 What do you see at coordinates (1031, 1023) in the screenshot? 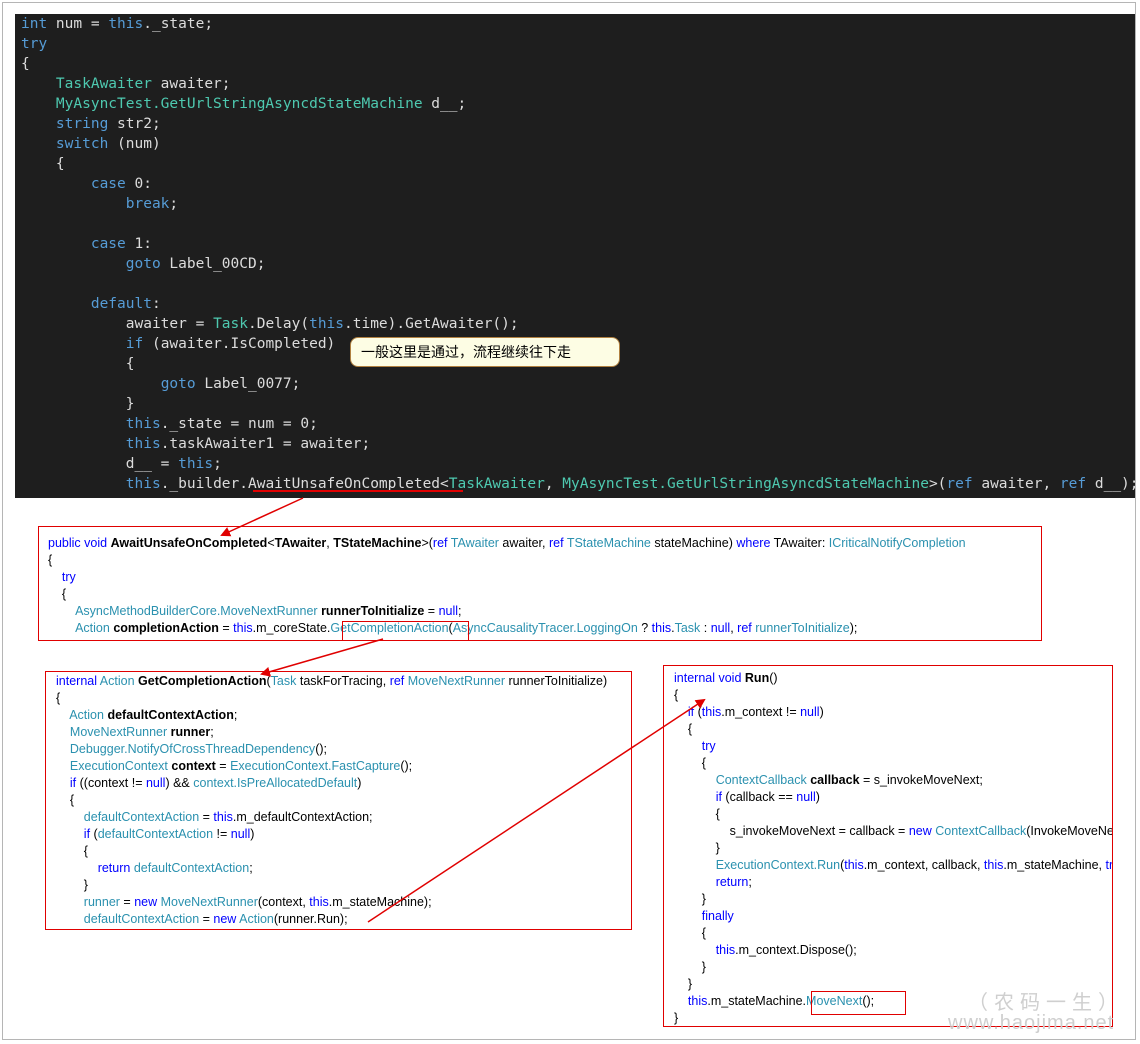
I see `watermark-url: www.haojima.net` at bounding box center [1031, 1023].